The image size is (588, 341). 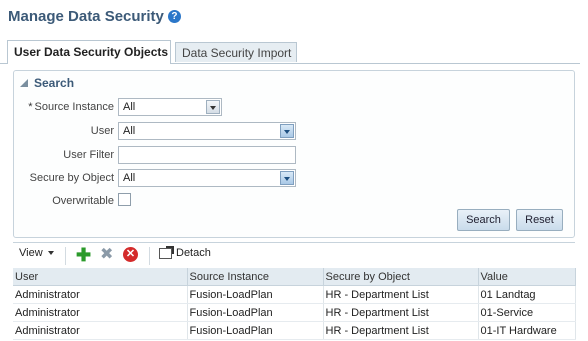 What do you see at coordinates (483, 220) in the screenshot?
I see `search-button: Search` at bounding box center [483, 220].